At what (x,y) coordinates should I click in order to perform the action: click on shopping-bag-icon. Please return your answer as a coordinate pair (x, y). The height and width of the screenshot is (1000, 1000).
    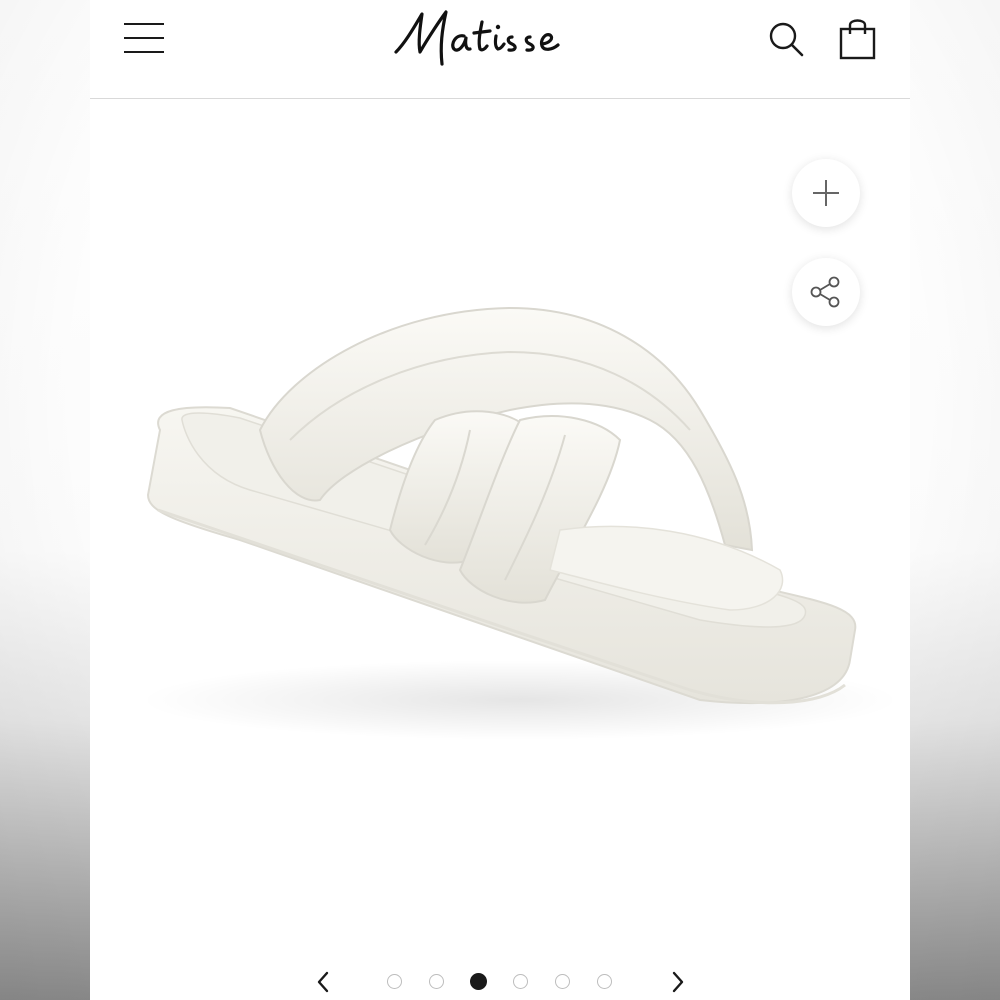
    Looking at the image, I should click on (858, 38).